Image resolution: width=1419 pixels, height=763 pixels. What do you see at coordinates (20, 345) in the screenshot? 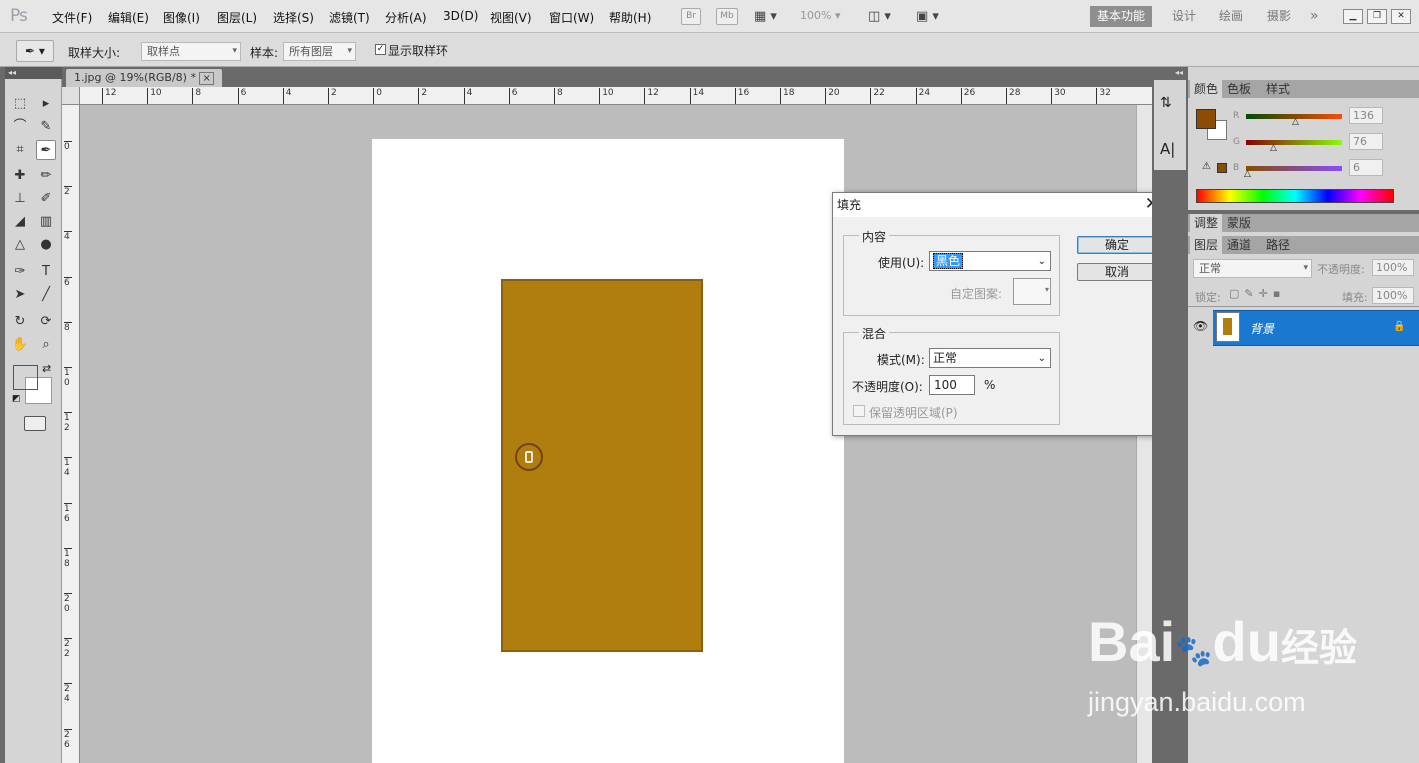
I see `hand-icon: ✋` at bounding box center [20, 345].